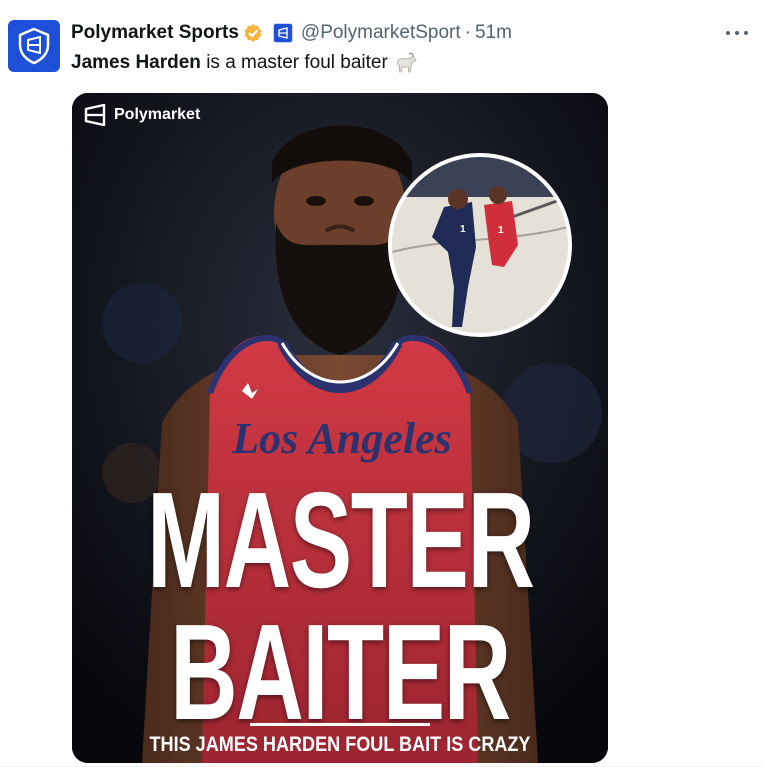 The width and height of the screenshot is (762, 767). Describe the element at coordinates (157, 114) in the screenshot. I see `brand-label: Polymarket` at that location.